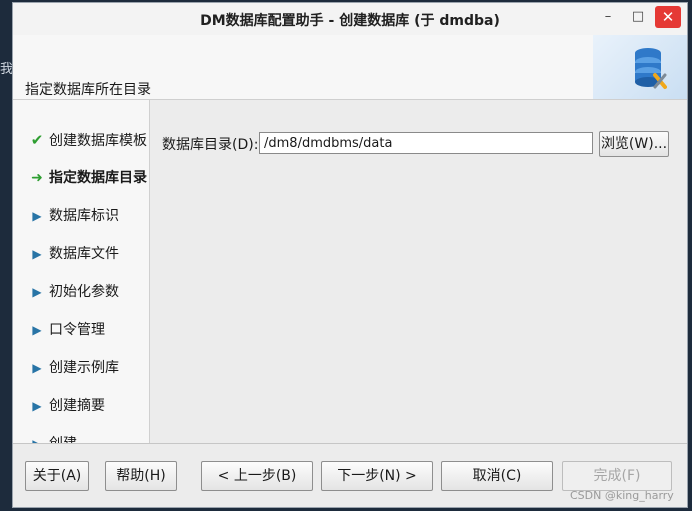 The height and width of the screenshot is (511, 692). Describe the element at coordinates (651, 68) in the screenshot. I see `database-settings-icon` at that location.